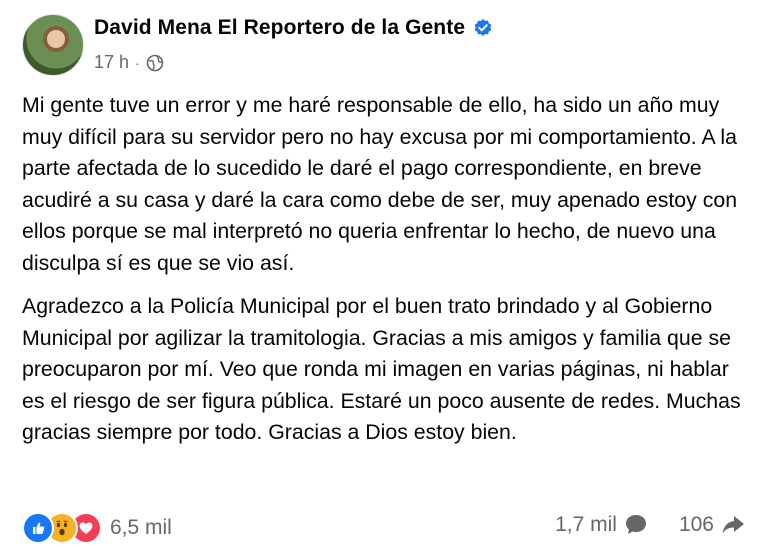  I want to click on comment-icon, so click(636, 525).